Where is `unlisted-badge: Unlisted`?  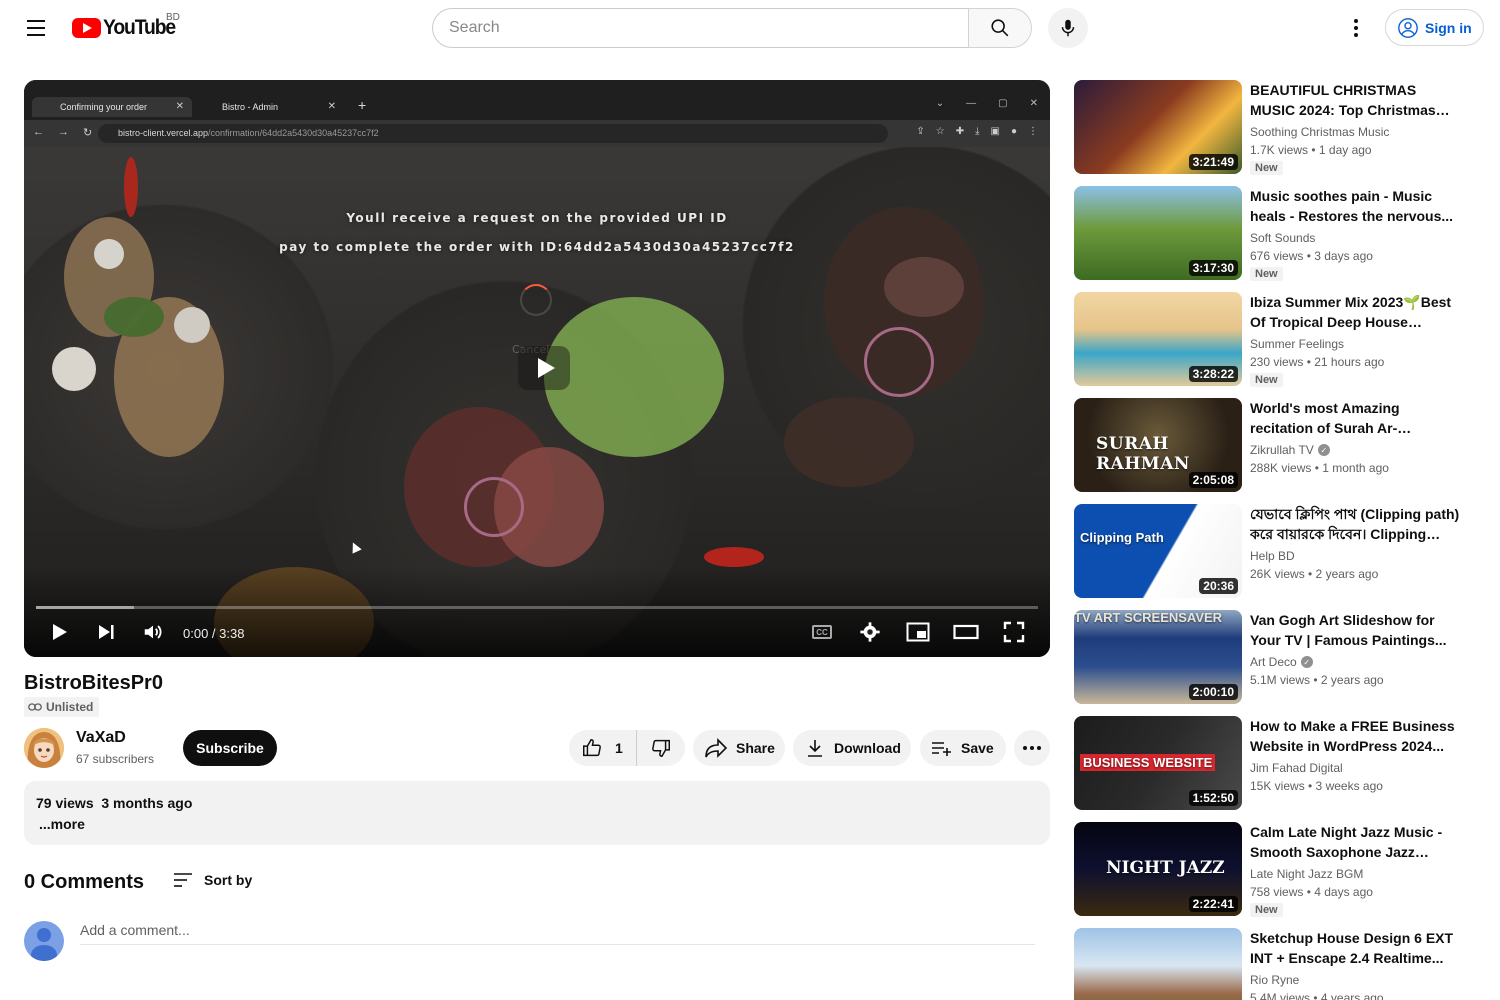 unlisted-badge: Unlisted is located at coordinates (62, 707).